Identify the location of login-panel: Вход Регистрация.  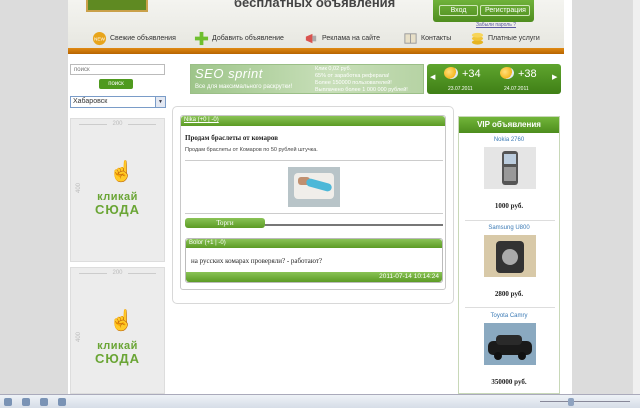
(483, 11).